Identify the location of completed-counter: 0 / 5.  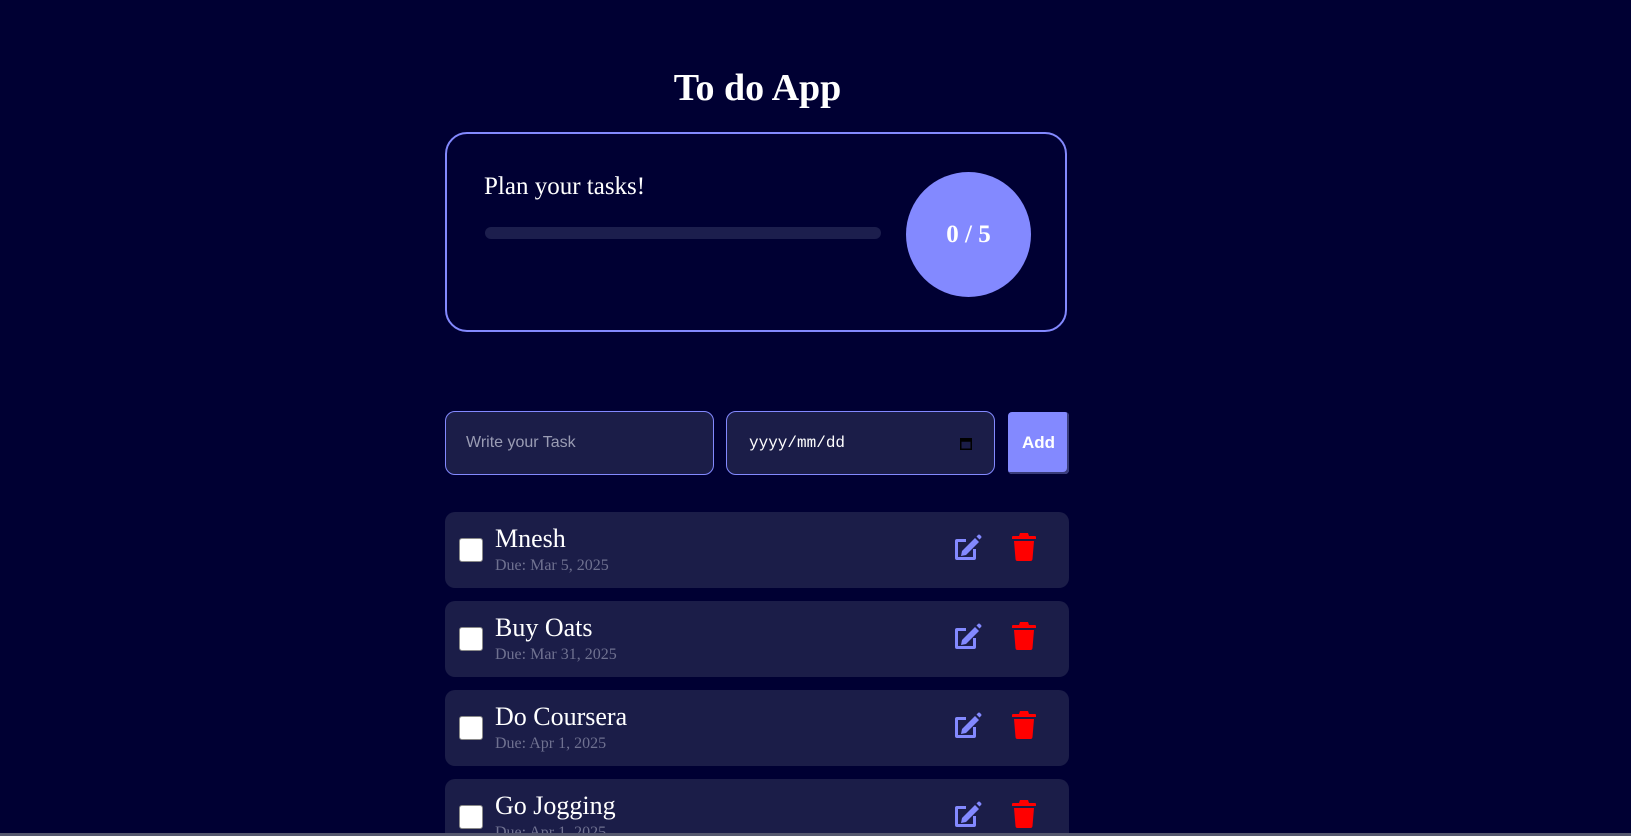
(968, 234).